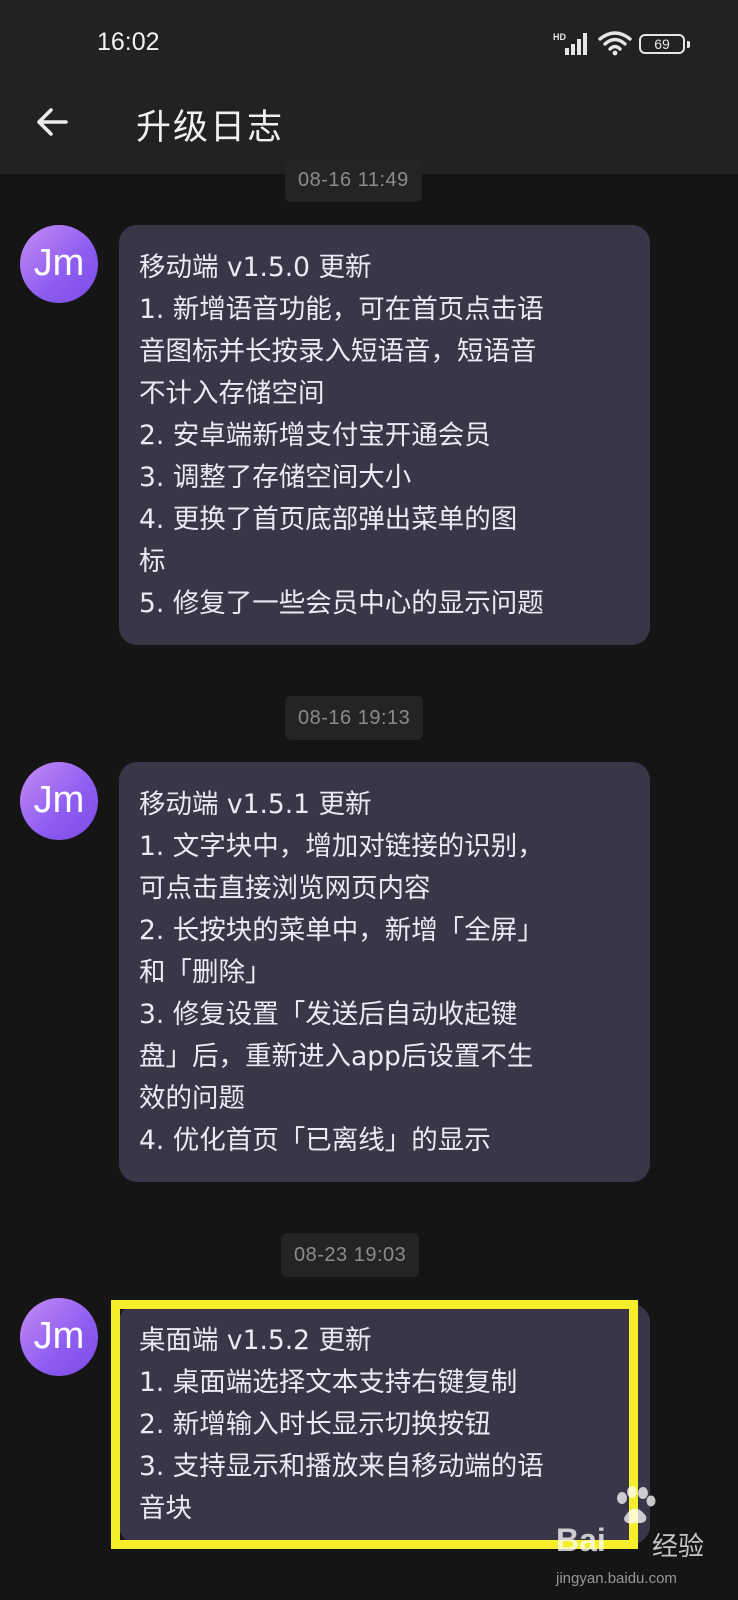 This screenshot has height=1600, width=738. I want to click on message-line: 盘」后，重新进入app后设置不生, so click(336, 1056).